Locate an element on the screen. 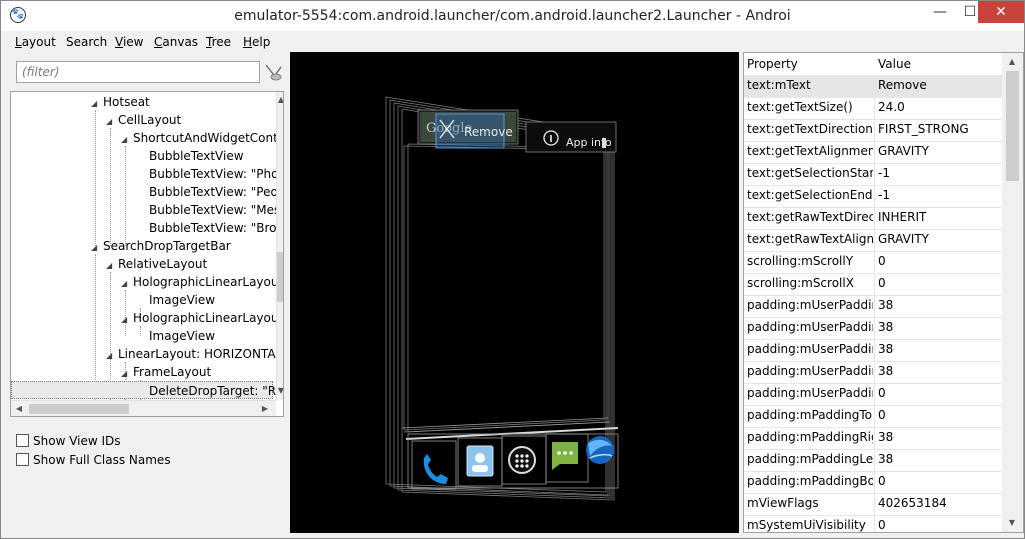 The image size is (1025, 539). property-row: text:getSelectionStart() -1 is located at coordinates (873, 174).